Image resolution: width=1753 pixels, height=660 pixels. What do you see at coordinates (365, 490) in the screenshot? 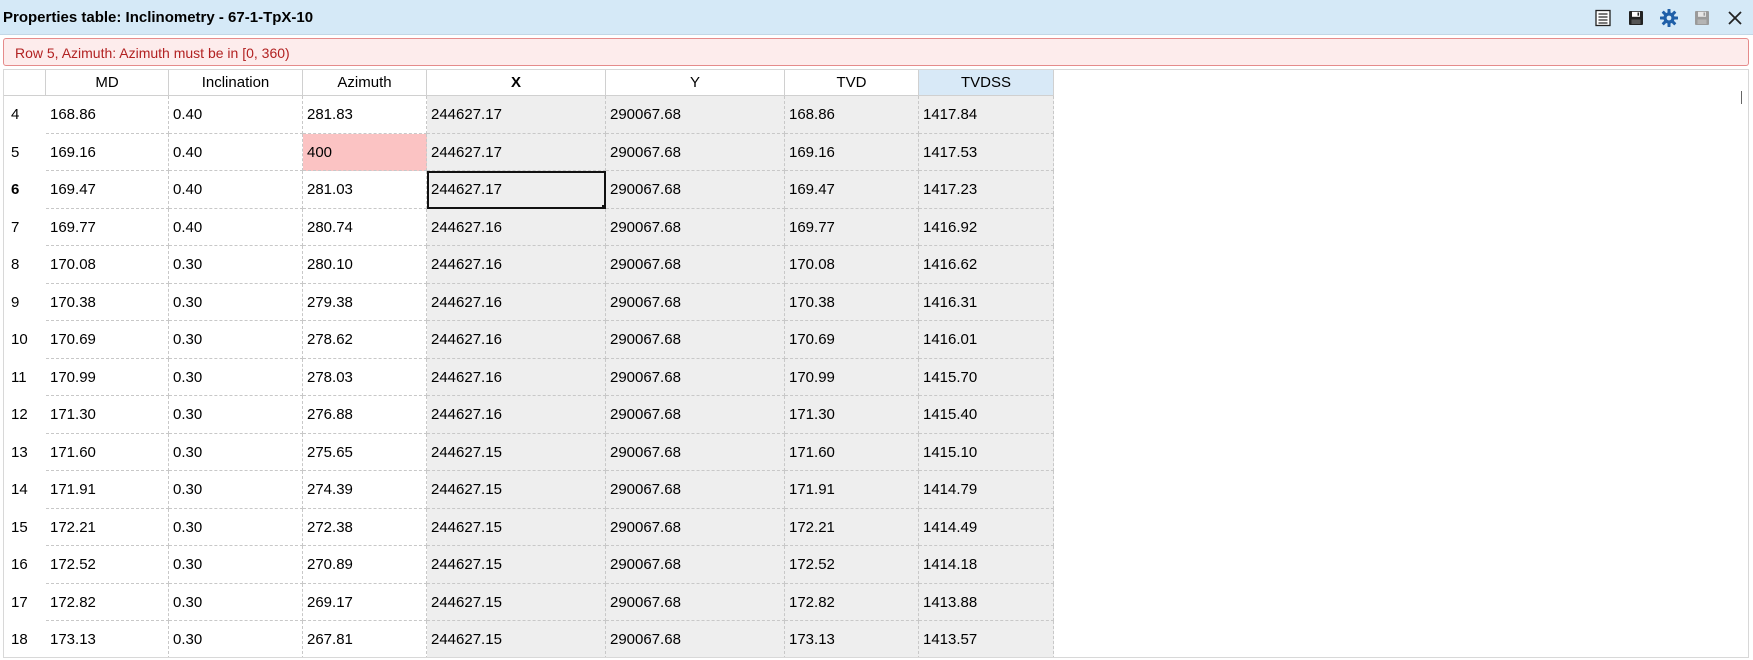
I see `cell-azimuth: 274.39` at bounding box center [365, 490].